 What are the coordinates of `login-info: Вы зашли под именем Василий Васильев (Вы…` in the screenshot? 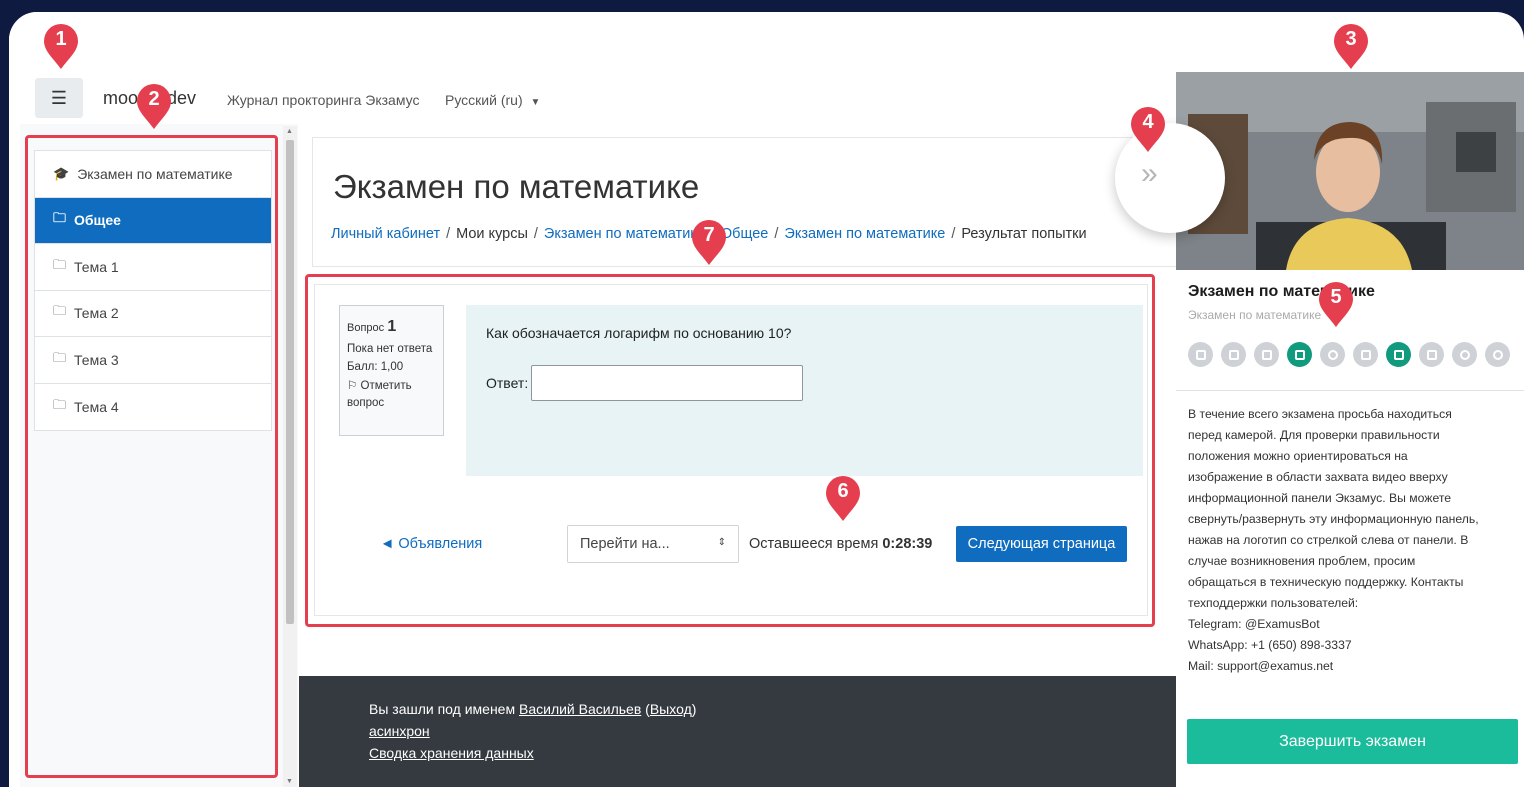 It's located at (533, 709).